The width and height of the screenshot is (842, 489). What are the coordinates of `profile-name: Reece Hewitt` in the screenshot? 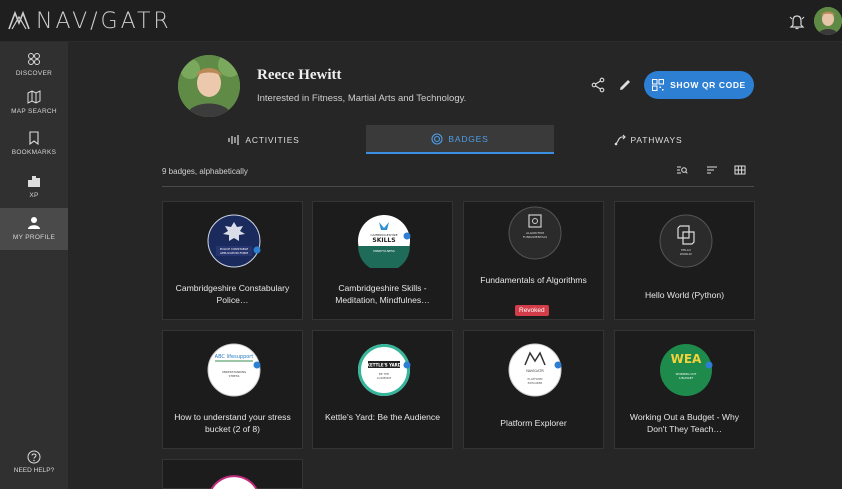 It's located at (299, 75).